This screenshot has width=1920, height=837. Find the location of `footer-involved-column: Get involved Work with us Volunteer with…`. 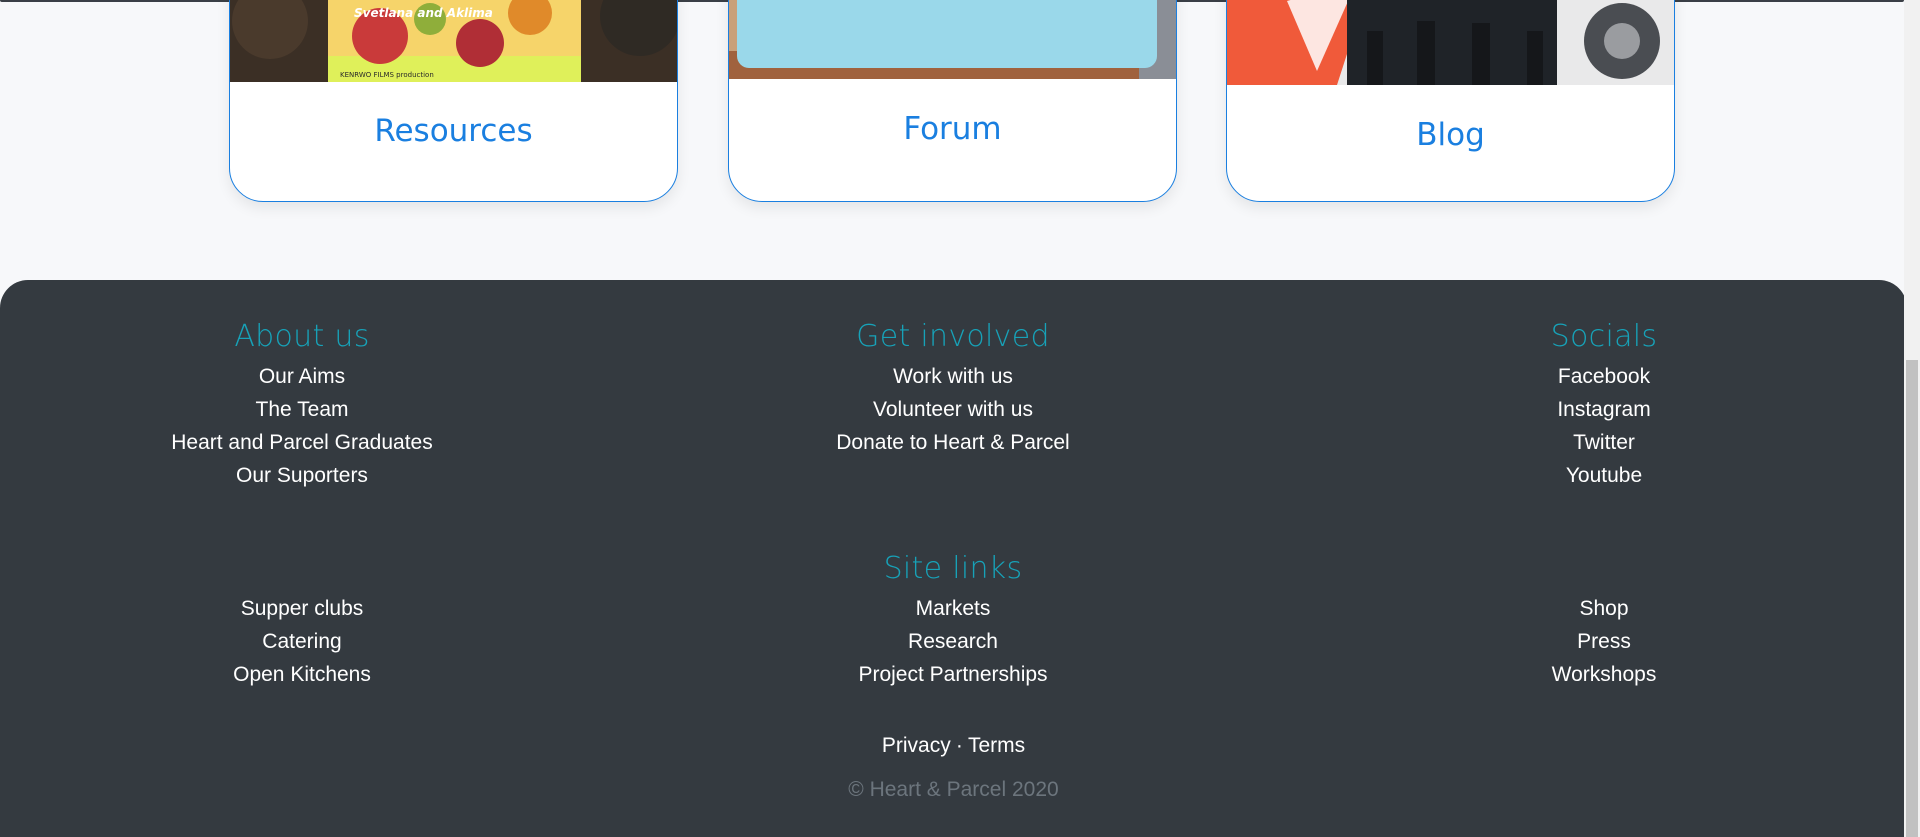

footer-involved-column: Get involved Work with us Volunteer with… is located at coordinates (953, 386).